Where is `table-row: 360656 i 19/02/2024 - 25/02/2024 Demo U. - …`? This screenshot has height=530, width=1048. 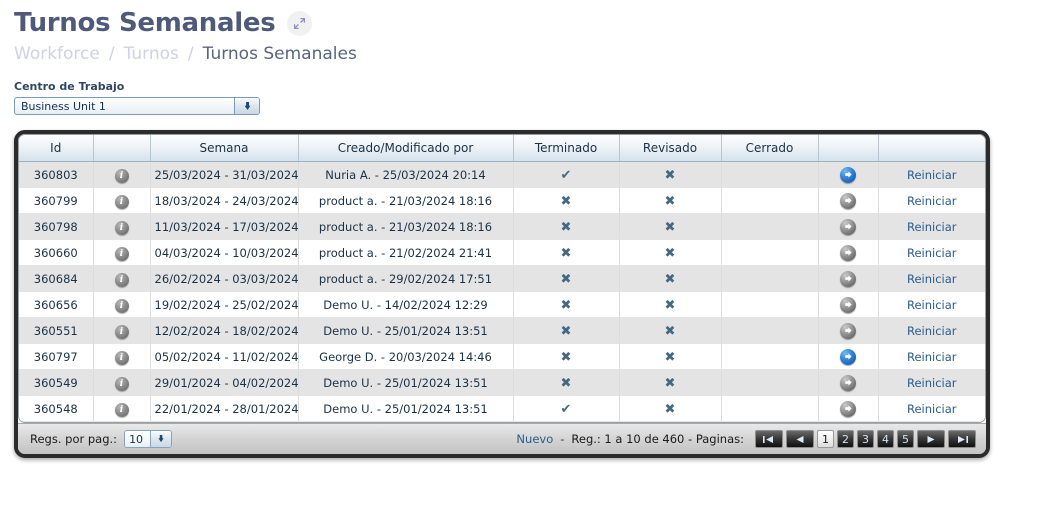 table-row: 360656 i 19/02/2024 - 25/02/2024 Demo U. - … is located at coordinates (502, 304).